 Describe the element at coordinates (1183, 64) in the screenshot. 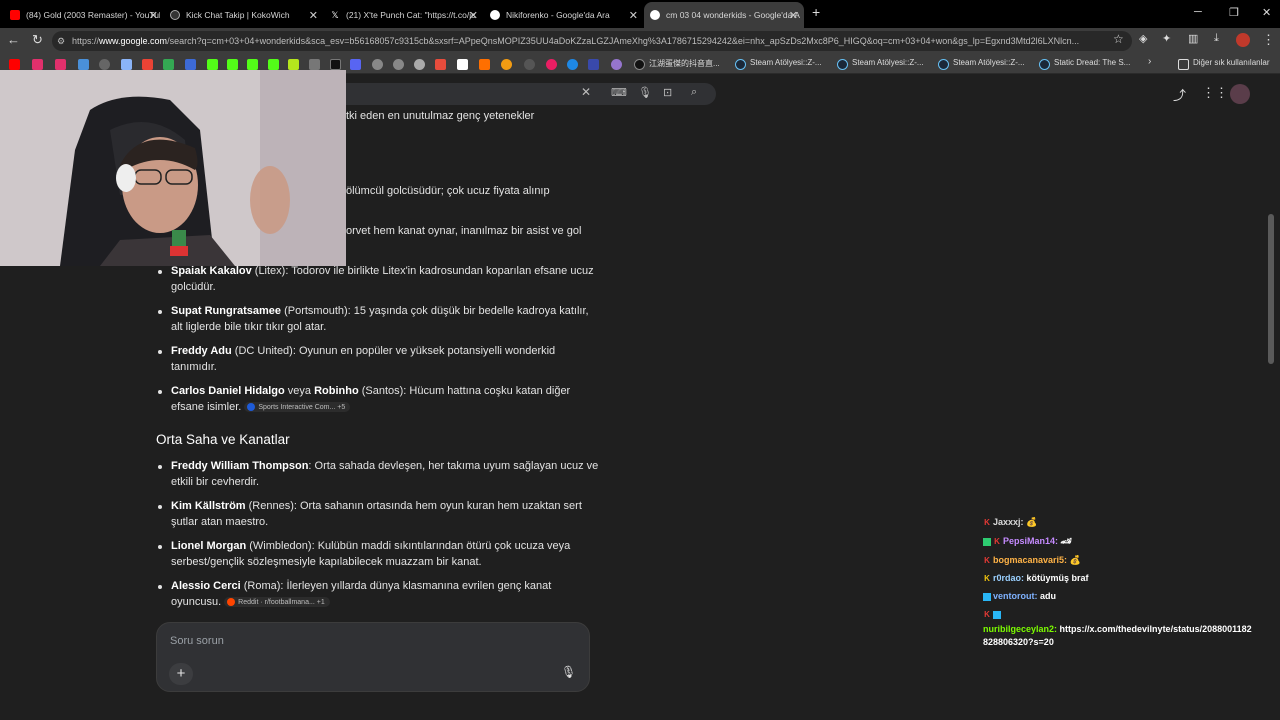

I see `folder-icon` at that location.